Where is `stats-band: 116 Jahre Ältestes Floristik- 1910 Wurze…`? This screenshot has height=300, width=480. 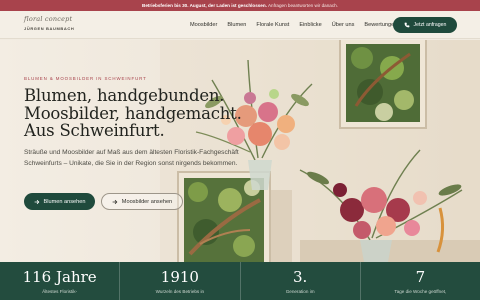 stats-band: 116 Jahre Ältestes Floristik- 1910 Wurze… is located at coordinates (240, 281).